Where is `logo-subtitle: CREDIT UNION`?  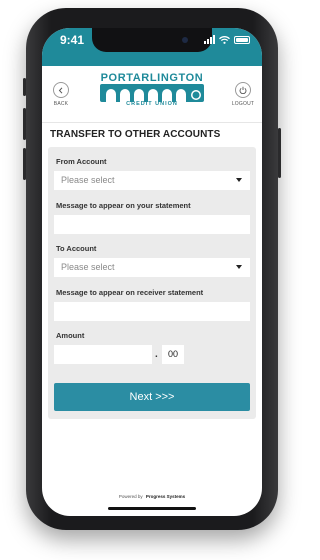 logo-subtitle: CREDIT UNION is located at coordinates (152, 104).